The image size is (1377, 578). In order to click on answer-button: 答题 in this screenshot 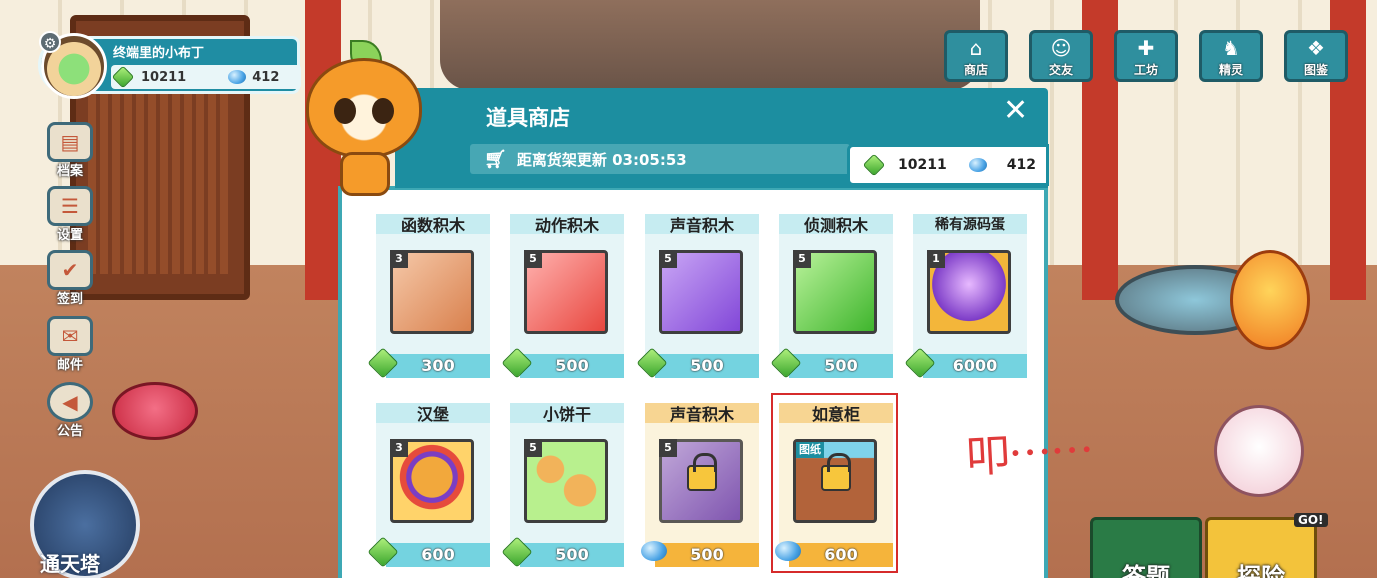, I will do `click(1146, 547)`.